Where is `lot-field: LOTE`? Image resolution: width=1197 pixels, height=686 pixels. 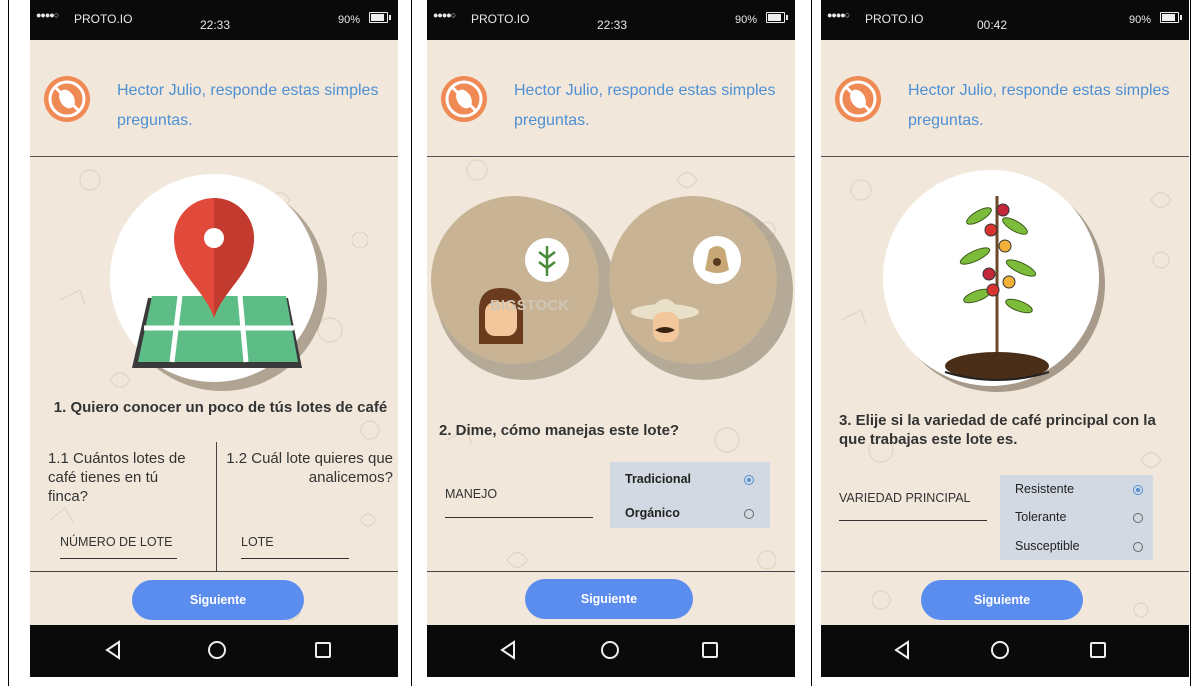 lot-field: LOTE is located at coordinates (257, 542).